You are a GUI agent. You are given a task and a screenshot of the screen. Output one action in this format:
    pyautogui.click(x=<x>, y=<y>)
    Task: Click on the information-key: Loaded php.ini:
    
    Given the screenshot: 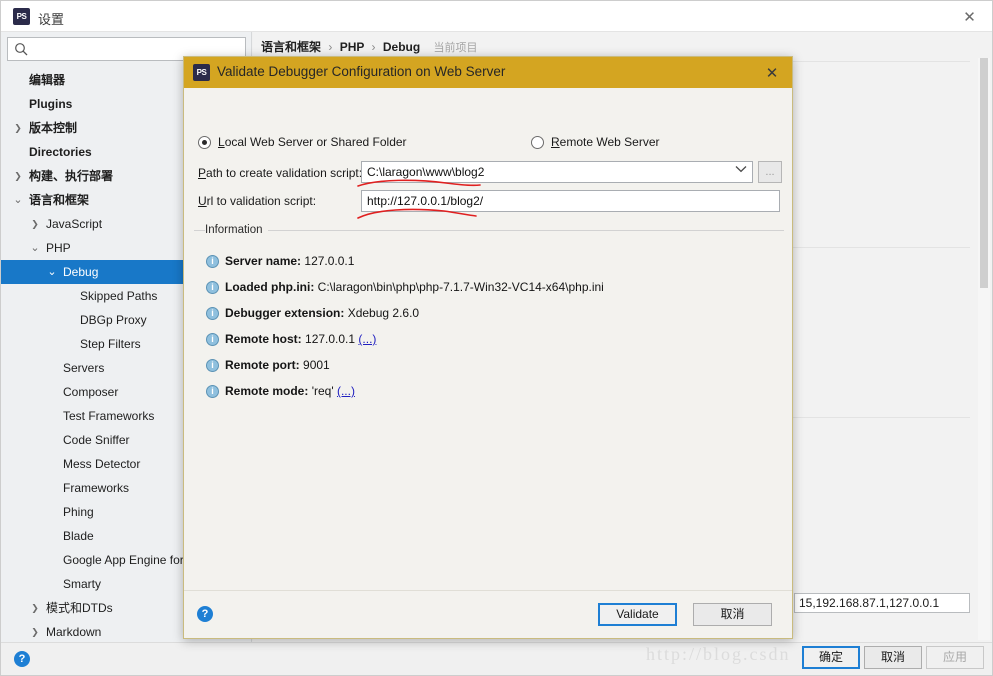 What is the action you would take?
    pyautogui.click(x=270, y=287)
    